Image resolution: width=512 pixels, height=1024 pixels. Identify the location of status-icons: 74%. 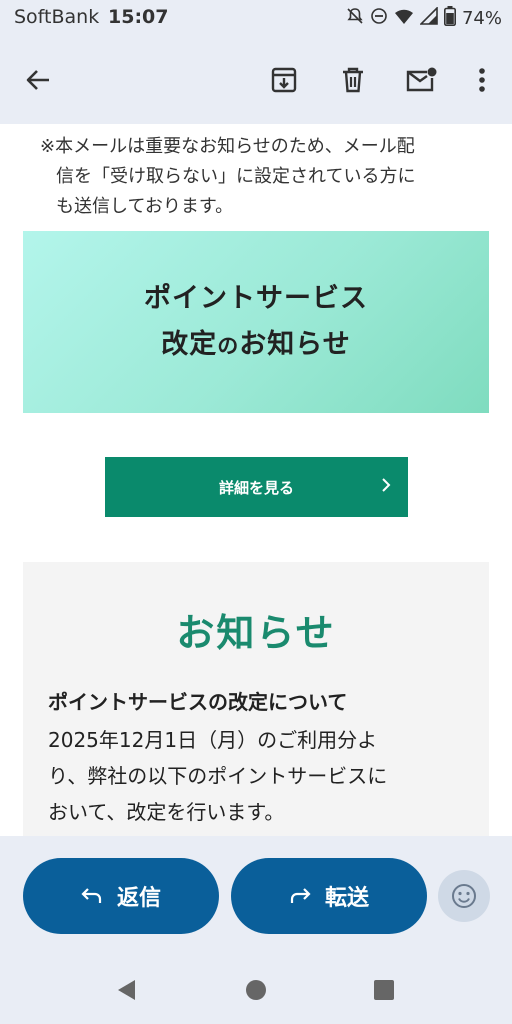
(424, 18).